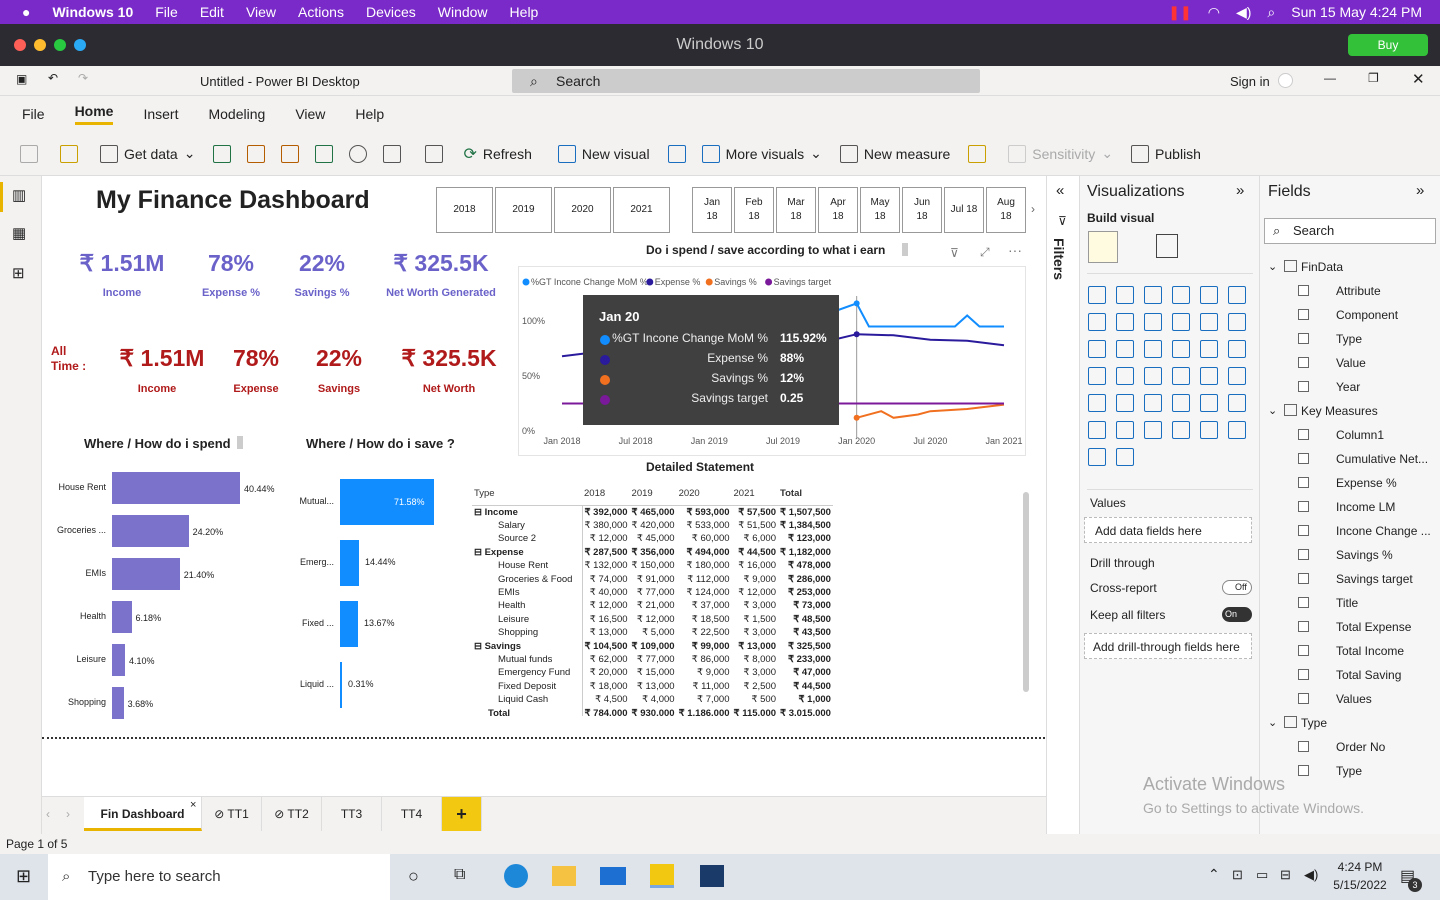 Image resolution: width=1440 pixels, height=900 pixels. What do you see at coordinates (524, 12) in the screenshot?
I see `menu-help: Help` at bounding box center [524, 12].